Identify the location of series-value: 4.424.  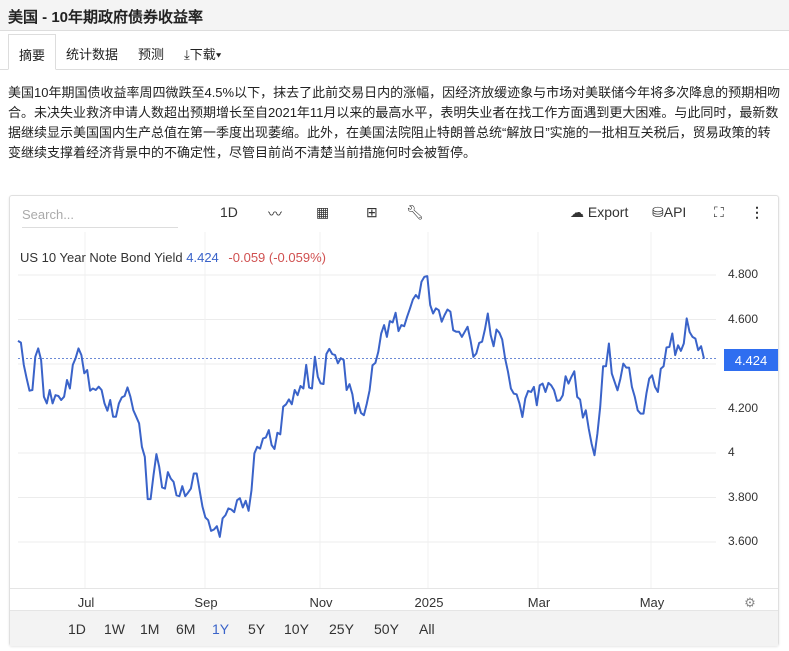
(202, 257).